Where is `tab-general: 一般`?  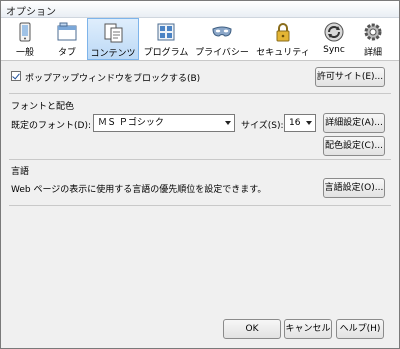 tab-general: 一般 is located at coordinates (25, 39).